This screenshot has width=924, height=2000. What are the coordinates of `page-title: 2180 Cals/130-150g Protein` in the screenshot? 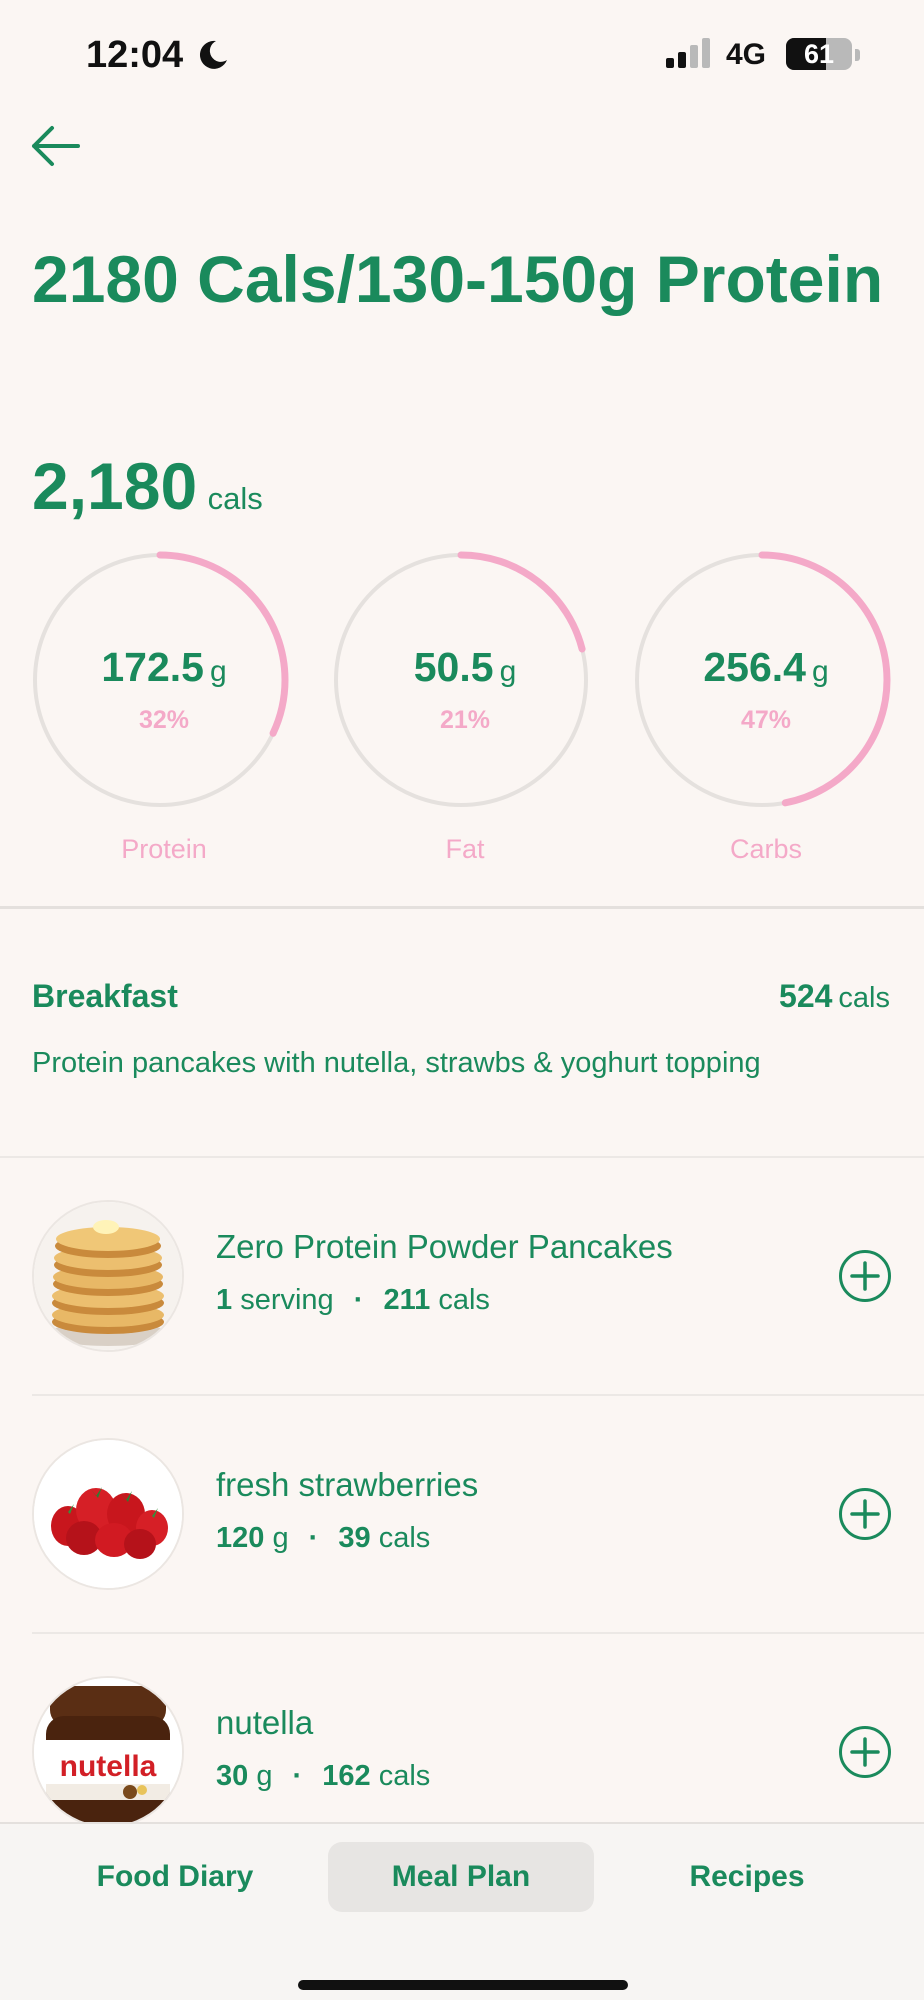 It's located at (458, 279).